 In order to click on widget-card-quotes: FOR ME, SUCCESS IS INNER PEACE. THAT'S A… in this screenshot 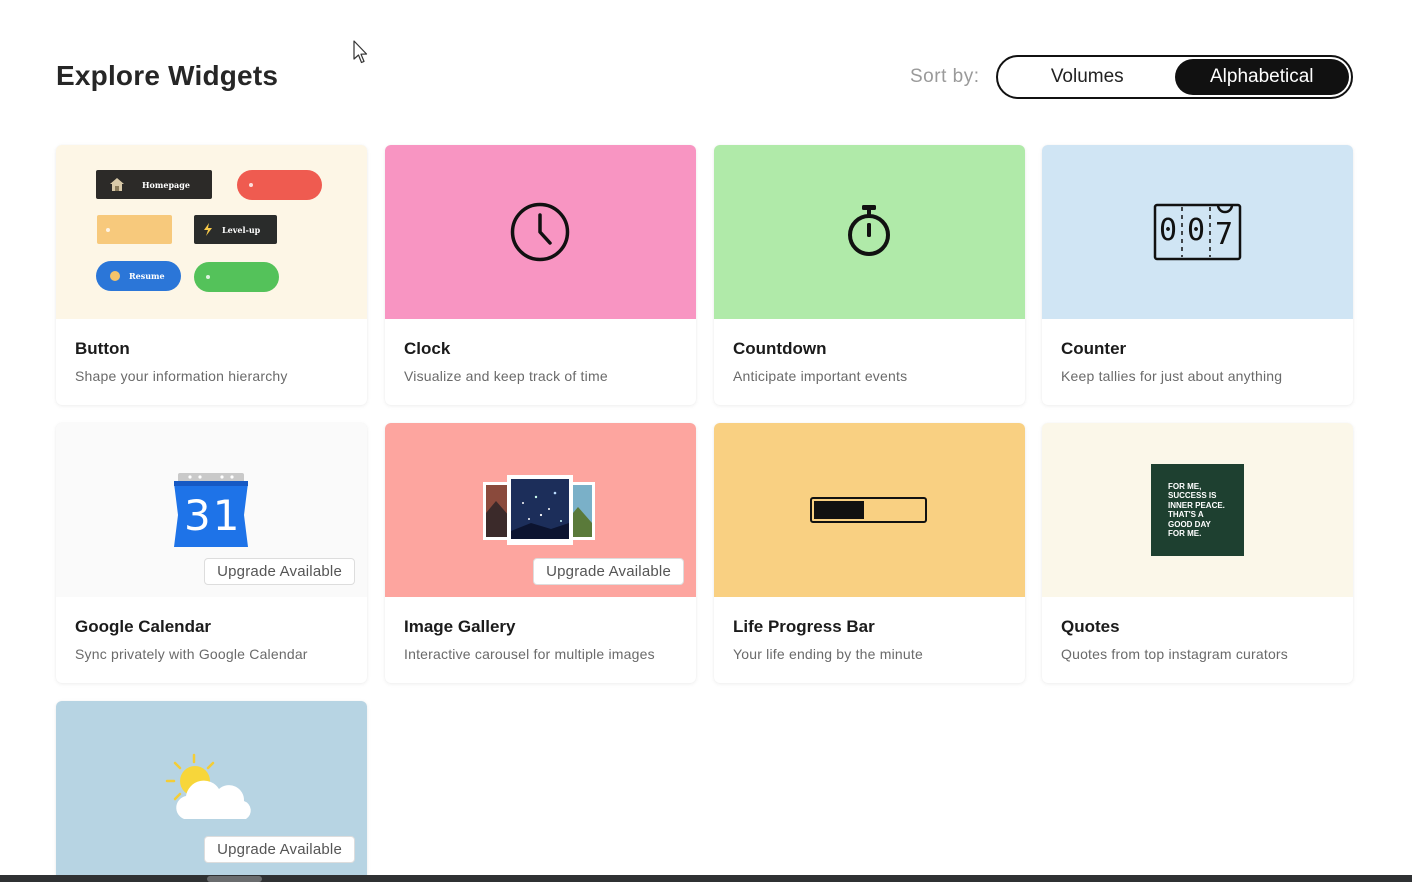, I will do `click(1197, 553)`.